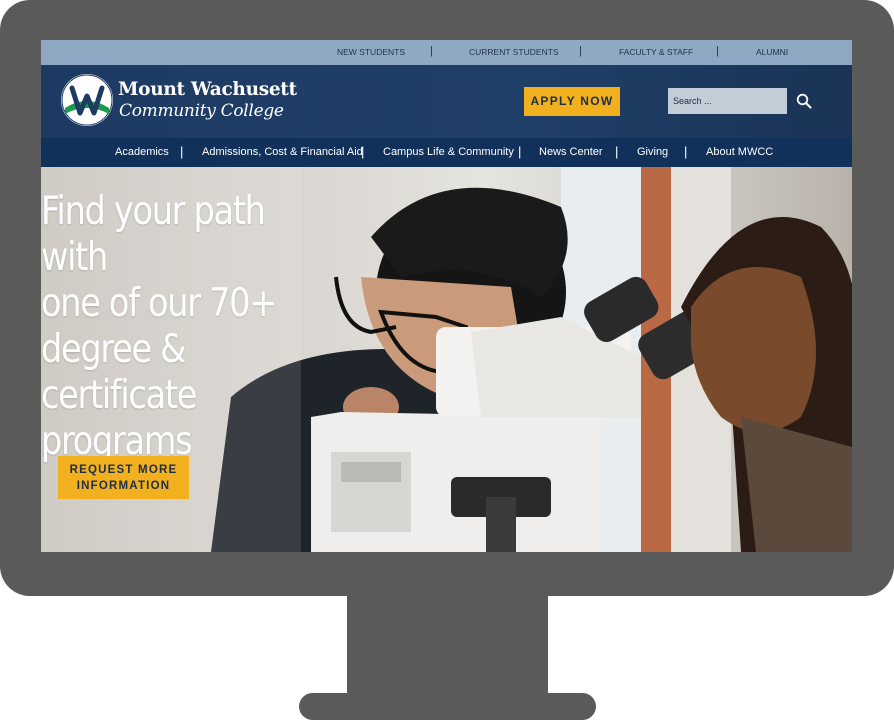 The width and height of the screenshot is (894, 720). I want to click on nav-item-giving: Giving, so click(652, 152).